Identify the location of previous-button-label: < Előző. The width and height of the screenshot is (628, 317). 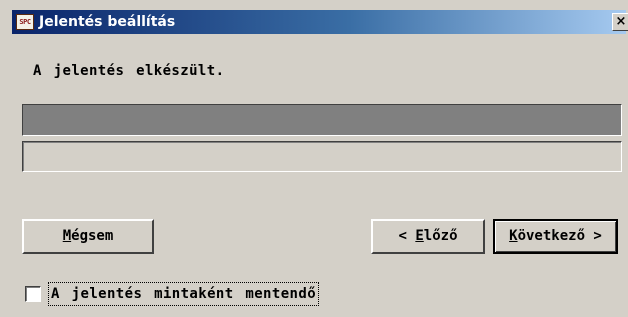
(428, 236).